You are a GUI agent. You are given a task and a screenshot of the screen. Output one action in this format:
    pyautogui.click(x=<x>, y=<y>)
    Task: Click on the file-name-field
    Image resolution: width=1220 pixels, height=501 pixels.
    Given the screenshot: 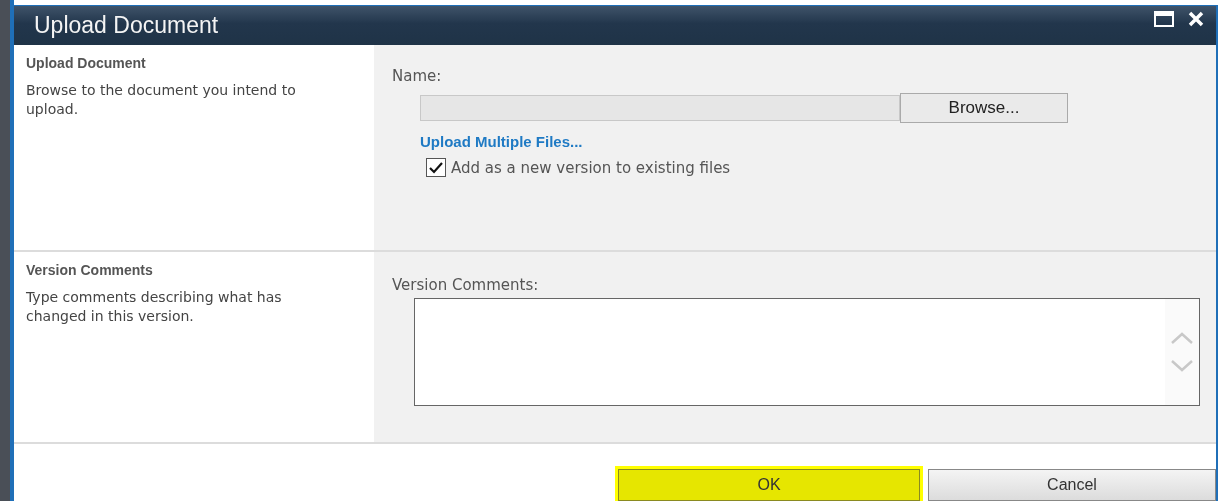 What is the action you would take?
    pyautogui.click(x=660, y=108)
    